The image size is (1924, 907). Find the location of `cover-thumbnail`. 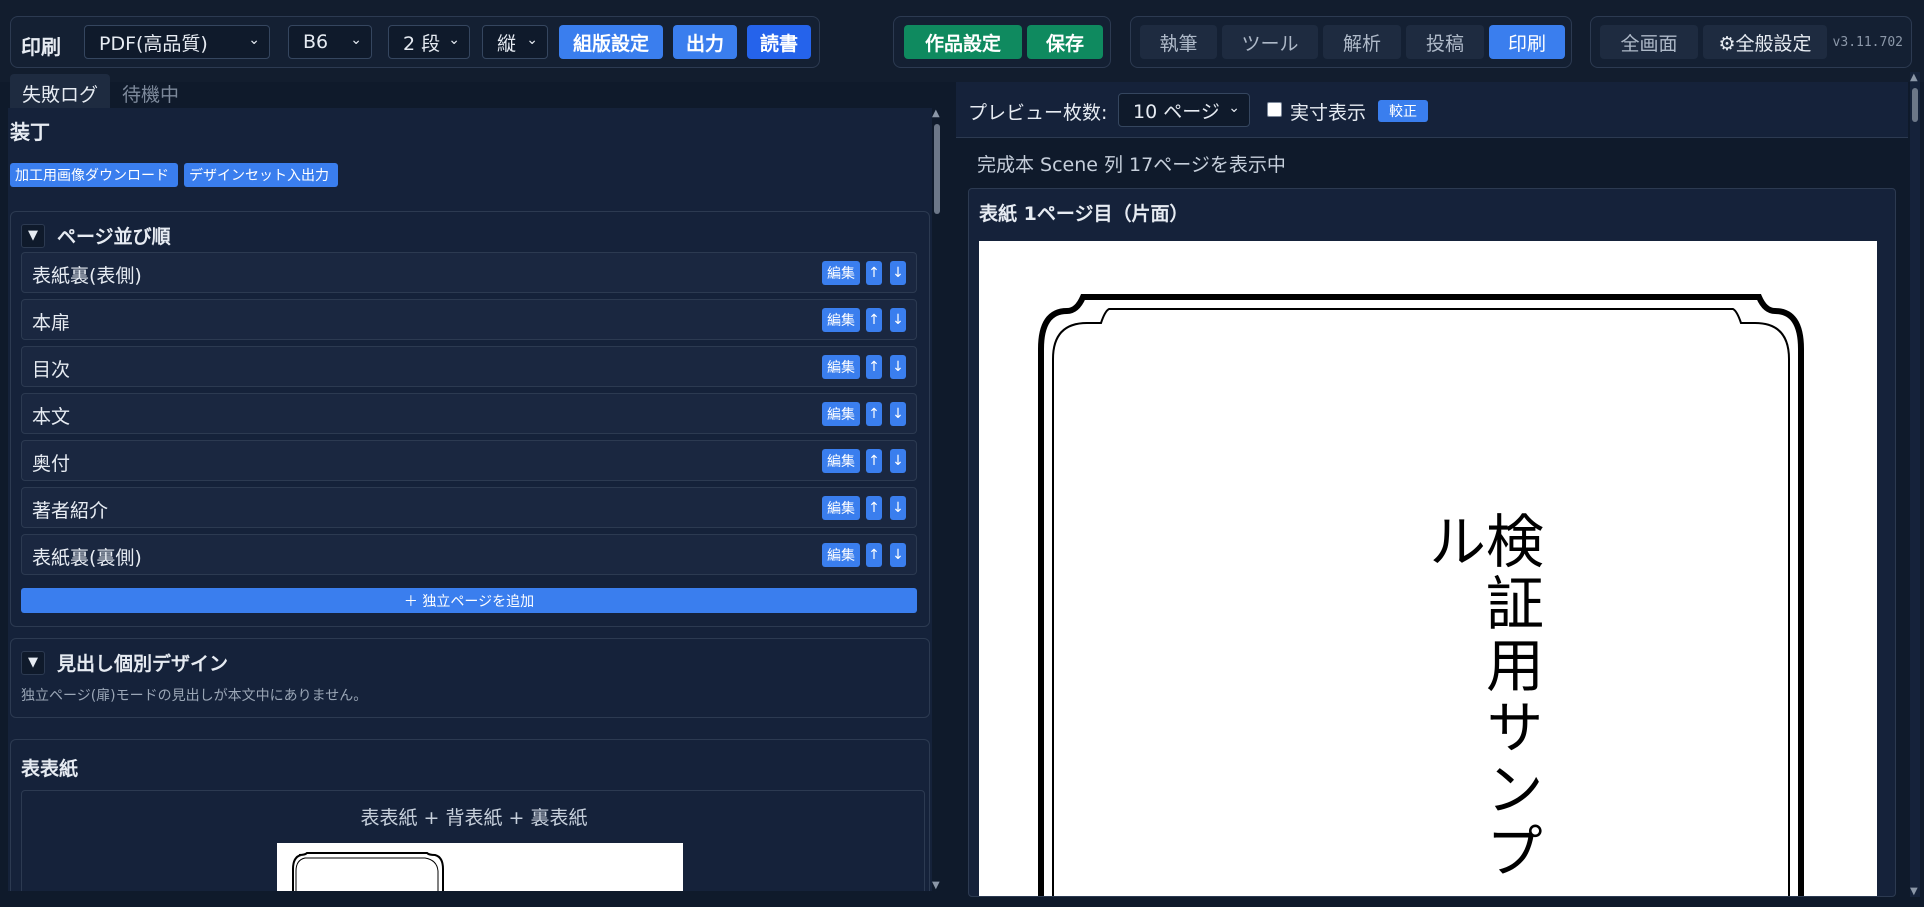

cover-thumbnail is located at coordinates (480, 867).